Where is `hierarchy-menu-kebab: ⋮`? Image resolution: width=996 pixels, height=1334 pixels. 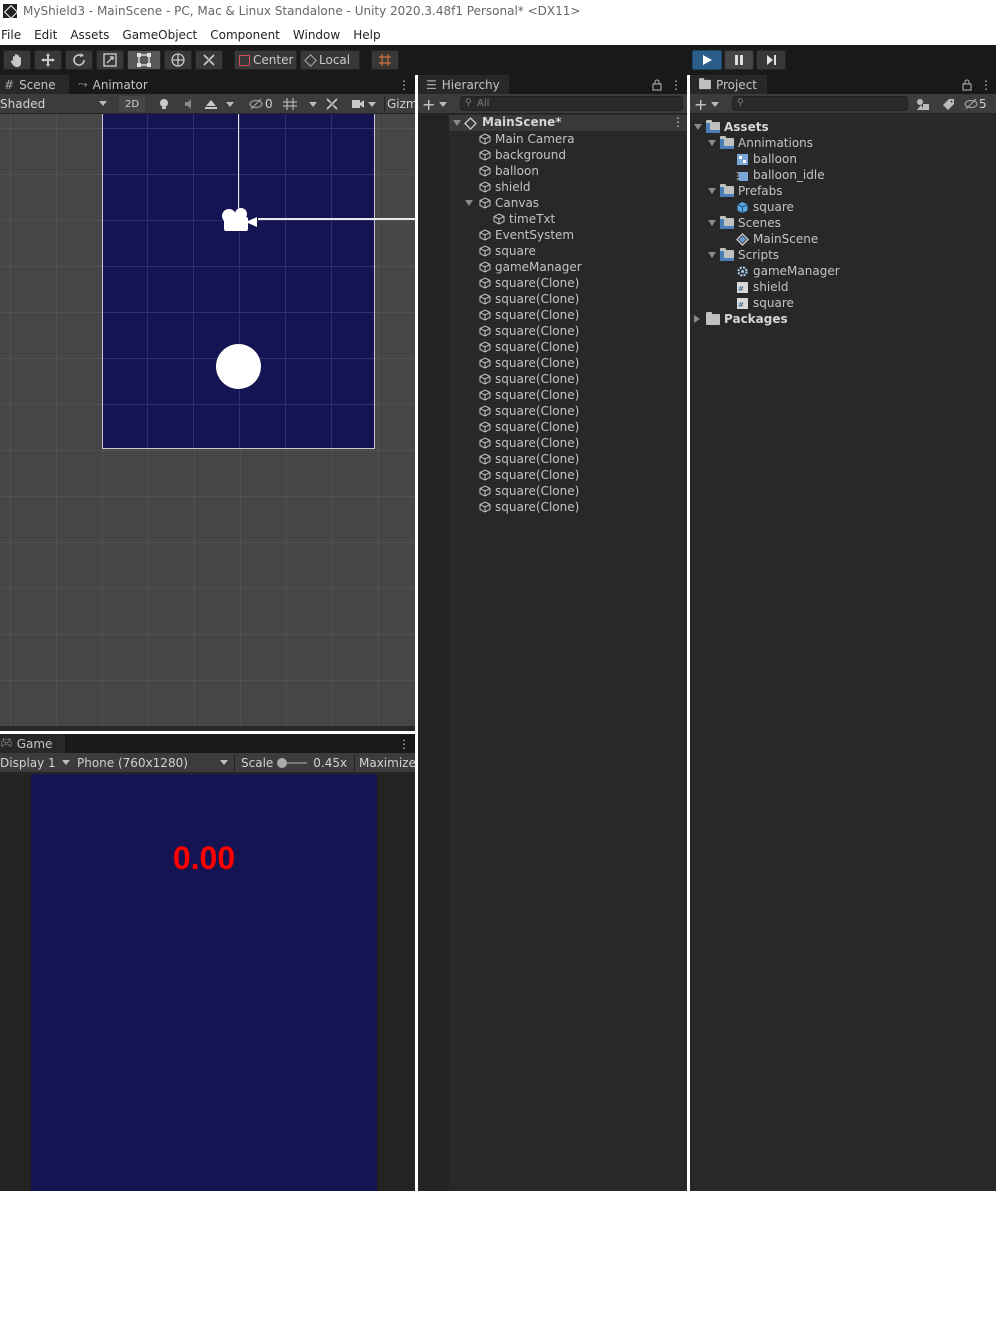 hierarchy-menu-kebab: ⋮ is located at coordinates (676, 85).